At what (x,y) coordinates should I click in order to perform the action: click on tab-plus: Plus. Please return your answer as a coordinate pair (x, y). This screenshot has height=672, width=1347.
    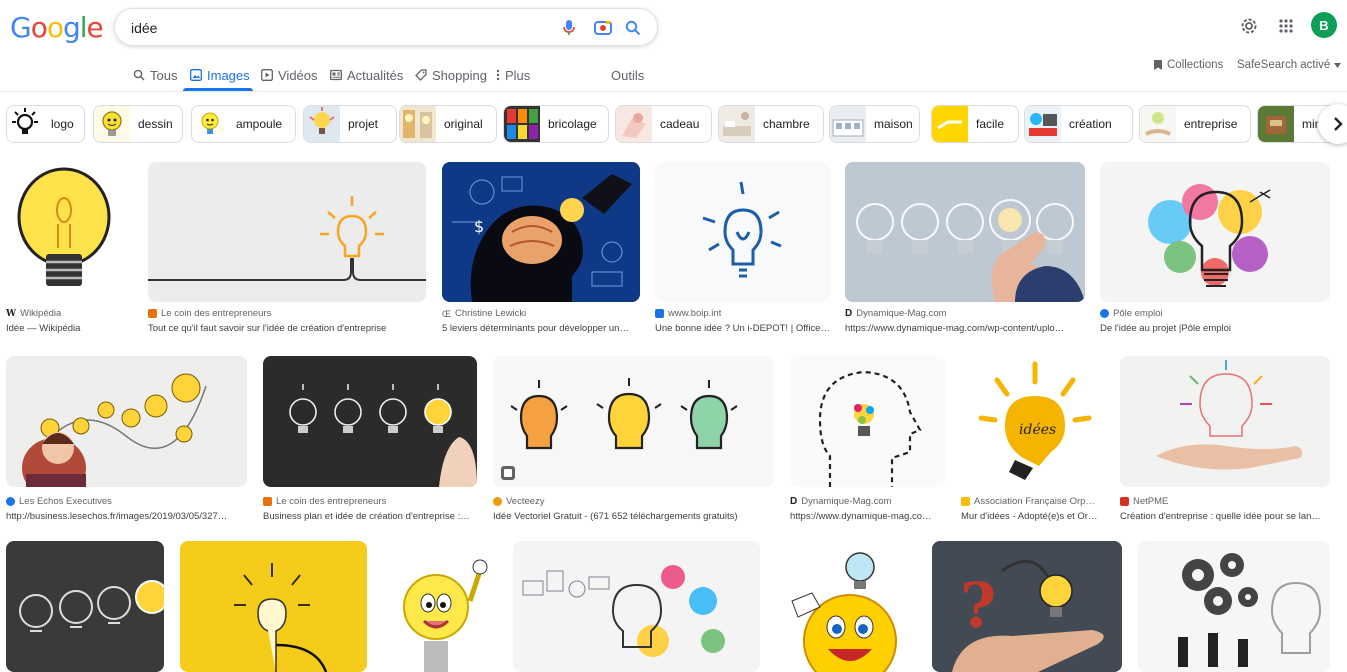
    Looking at the image, I should click on (513, 75).